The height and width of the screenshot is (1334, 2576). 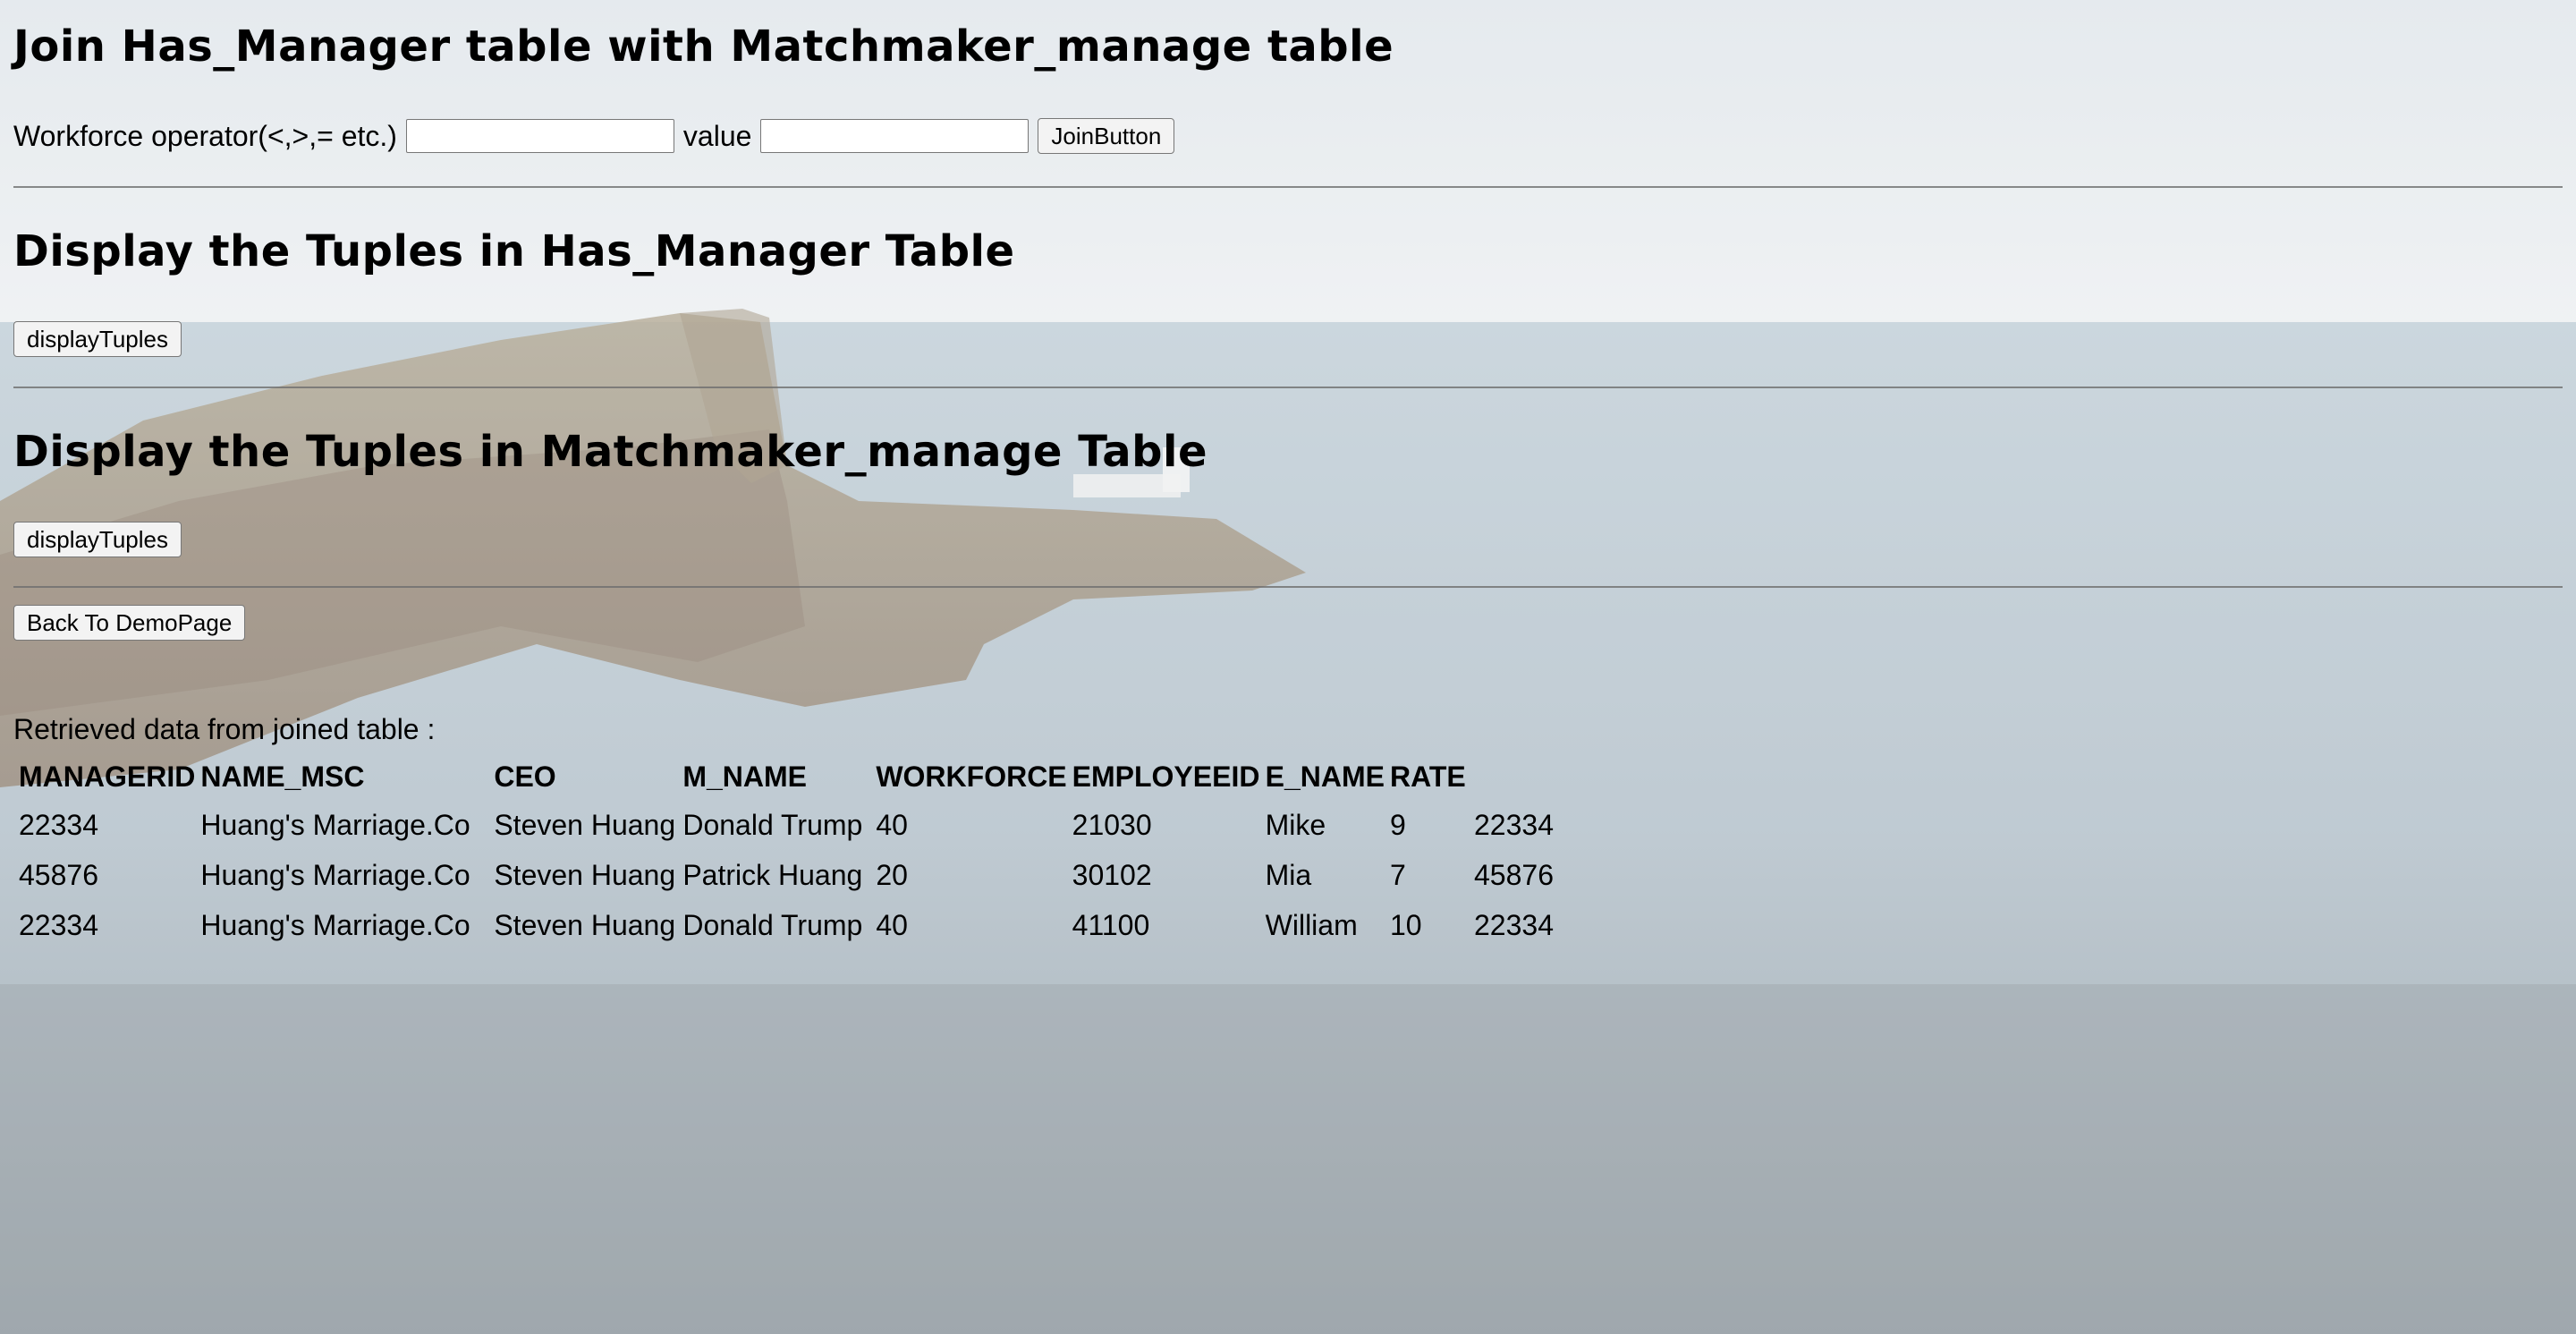 I want to click on table-cell: William, so click(x=1311, y=924).